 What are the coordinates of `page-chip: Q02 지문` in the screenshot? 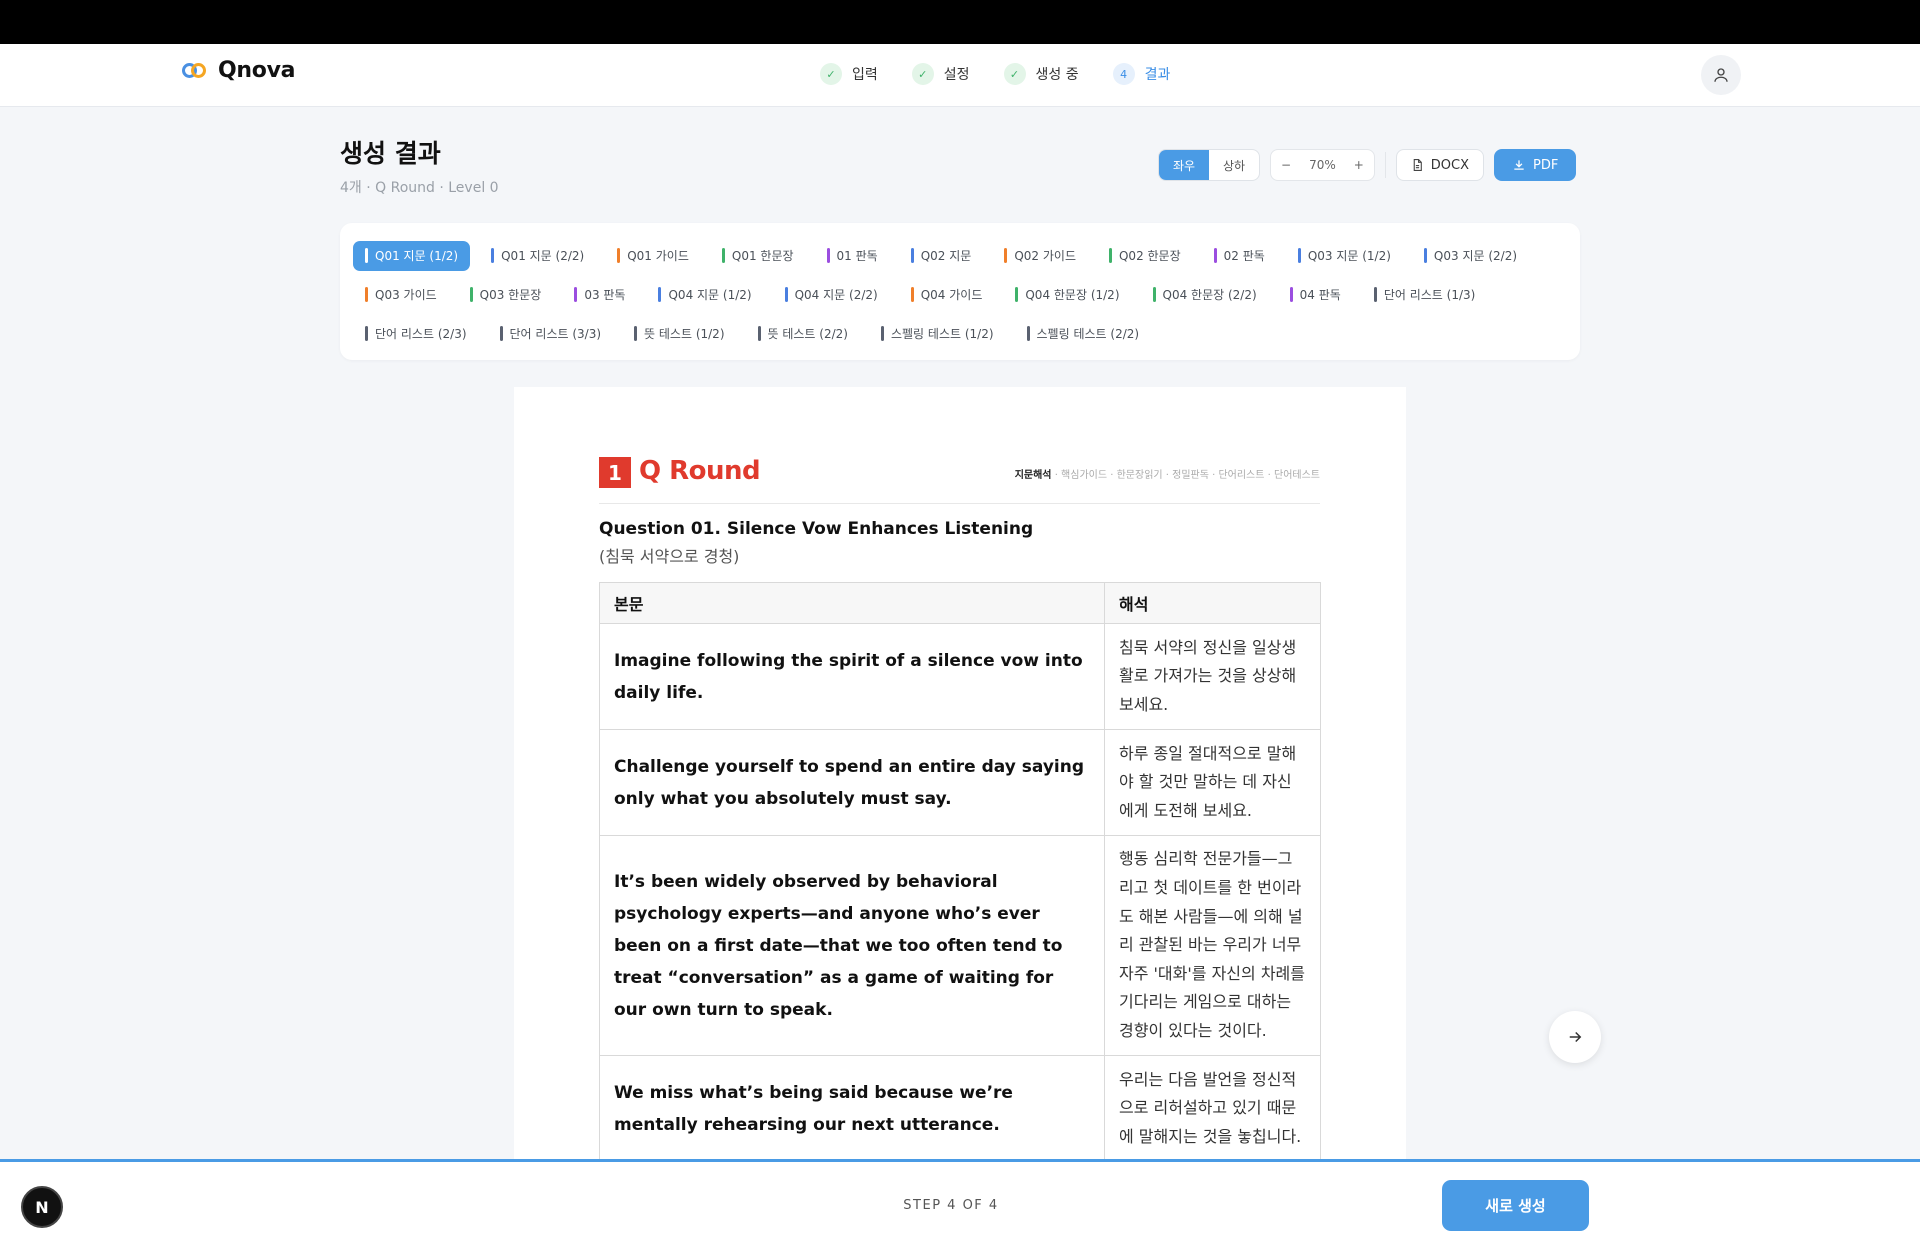 It's located at (941, 256).